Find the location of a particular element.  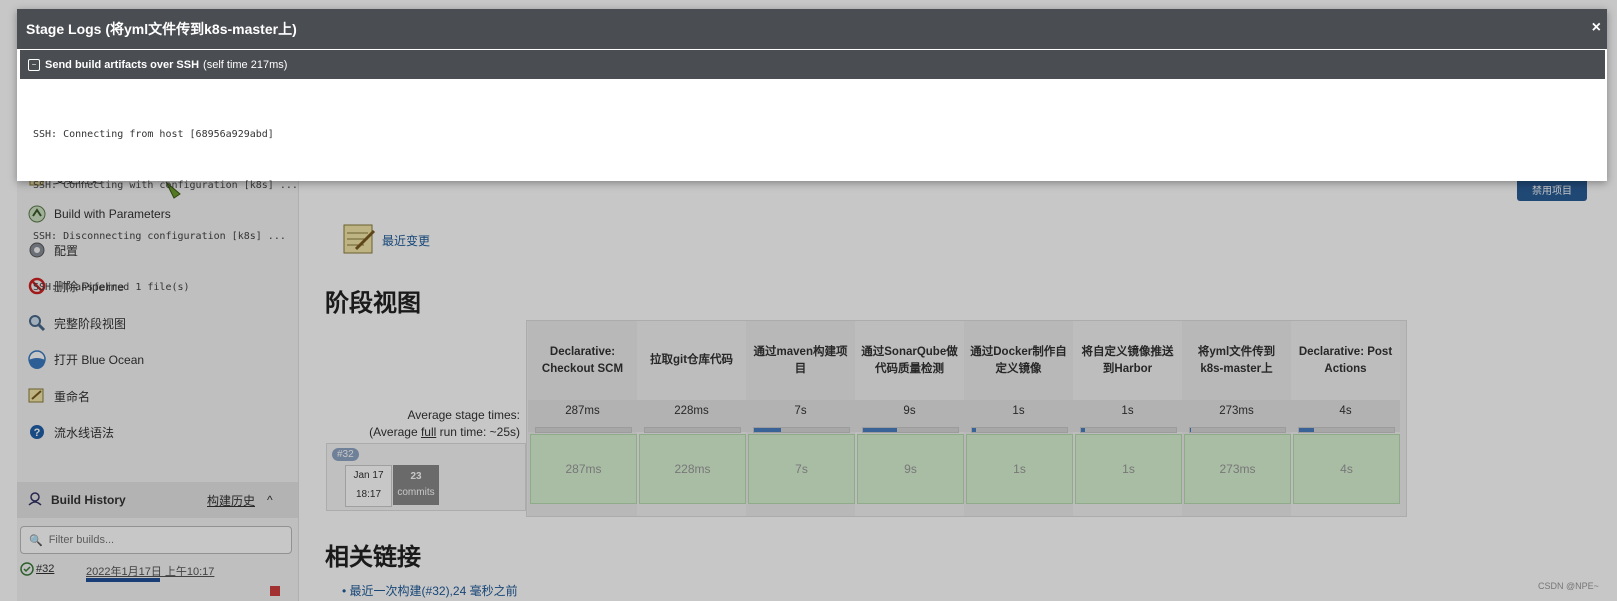

sidebar-item-pipeline-syntax: ? 流水线语法 is located at coordinates (70, 432).